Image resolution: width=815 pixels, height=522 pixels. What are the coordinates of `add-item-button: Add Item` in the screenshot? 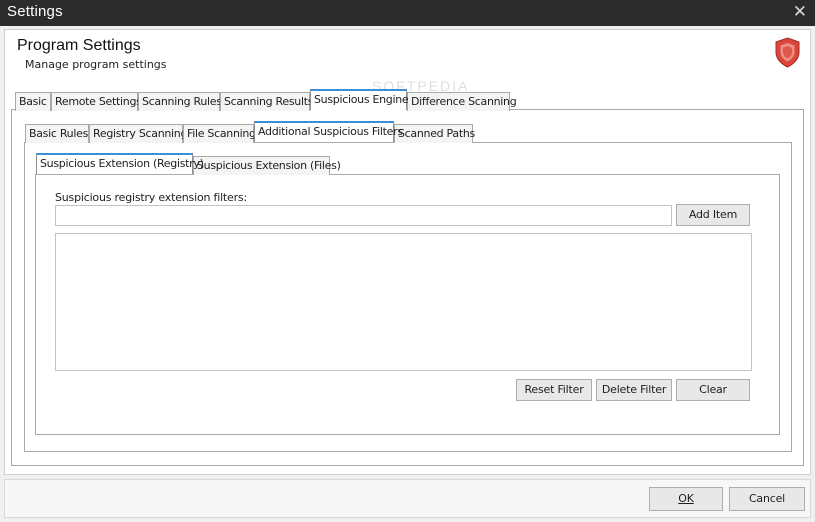 It's located at (713, 215).